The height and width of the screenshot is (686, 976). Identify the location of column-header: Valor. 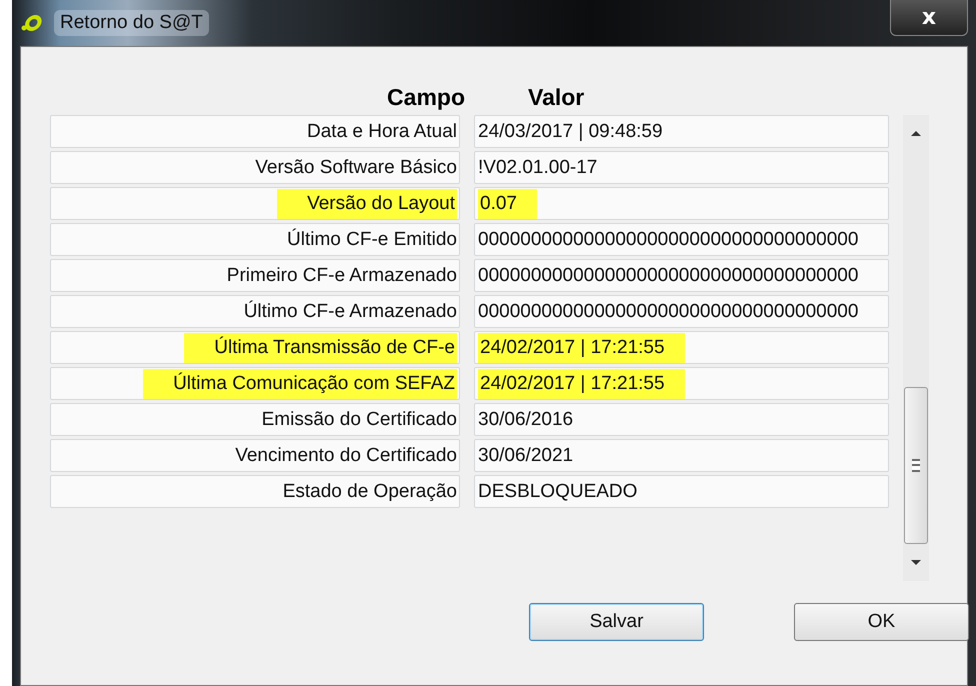
(556, 97).